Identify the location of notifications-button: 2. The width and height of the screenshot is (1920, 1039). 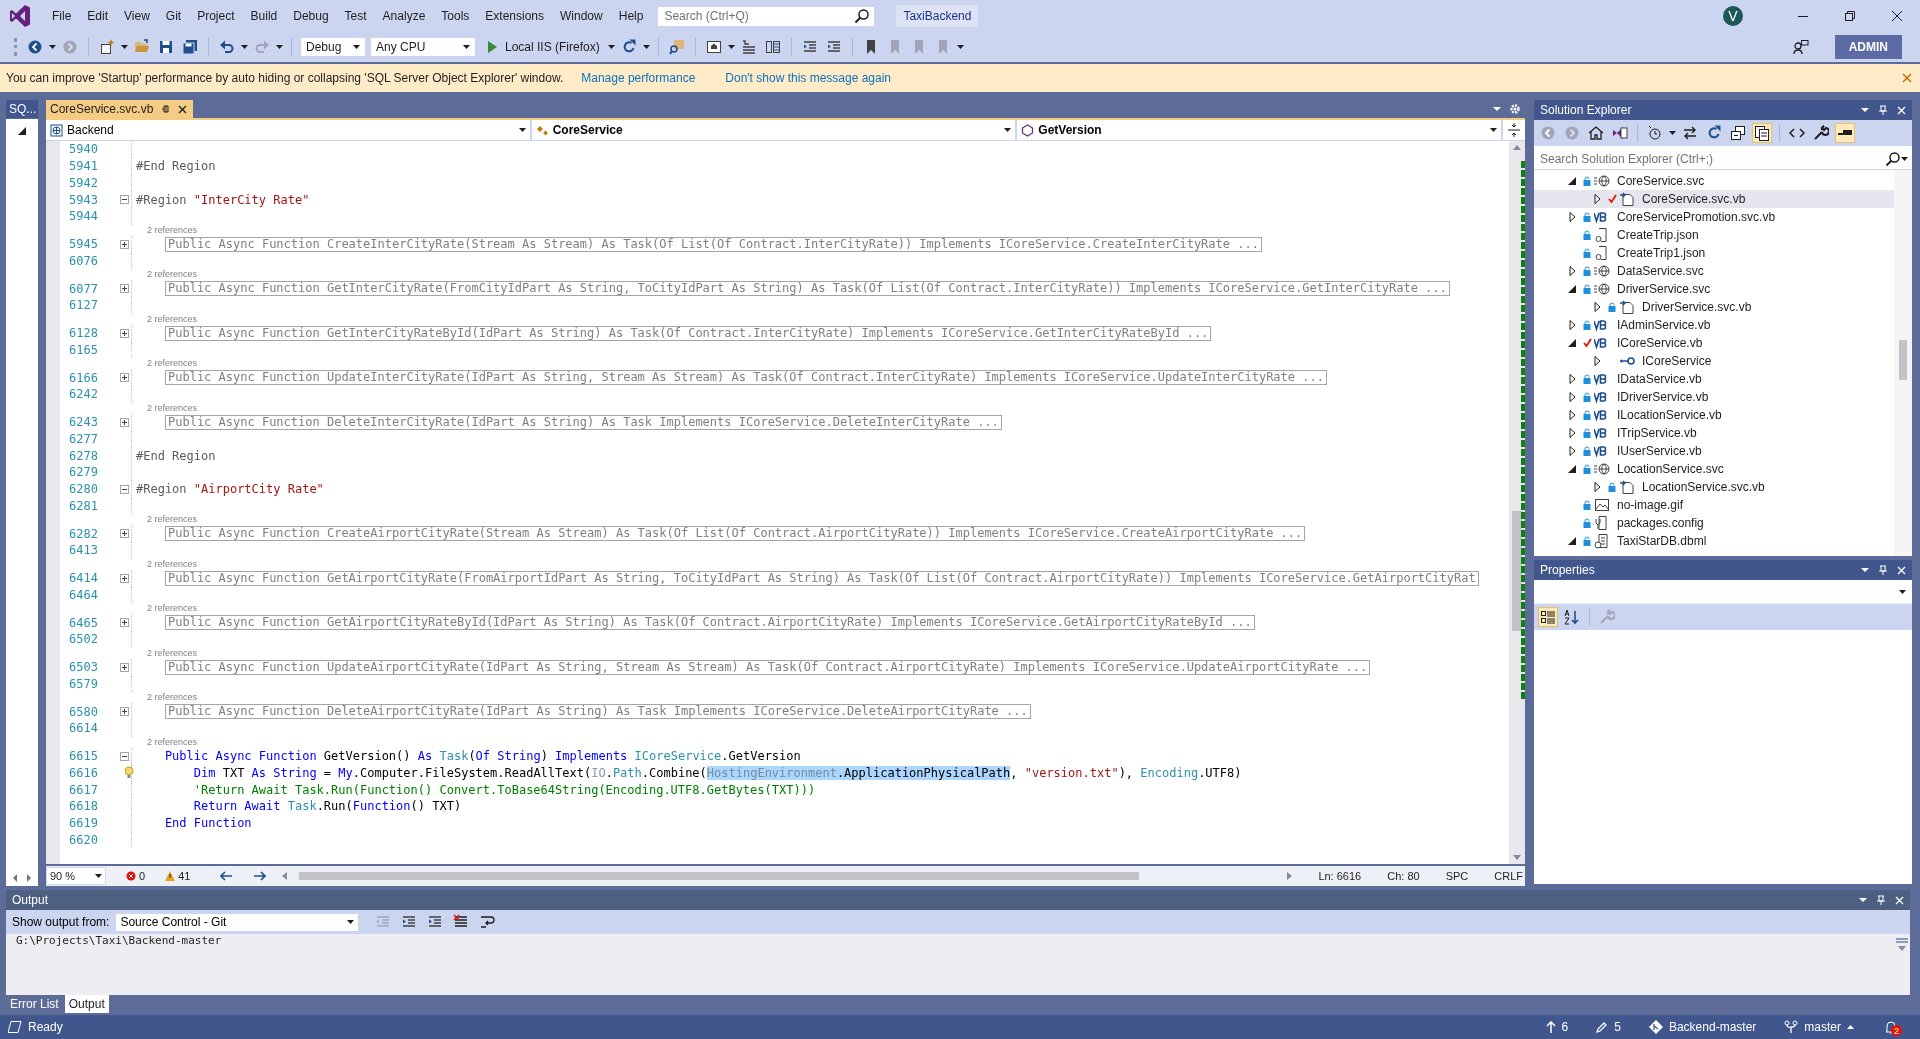
(1891, 1027).